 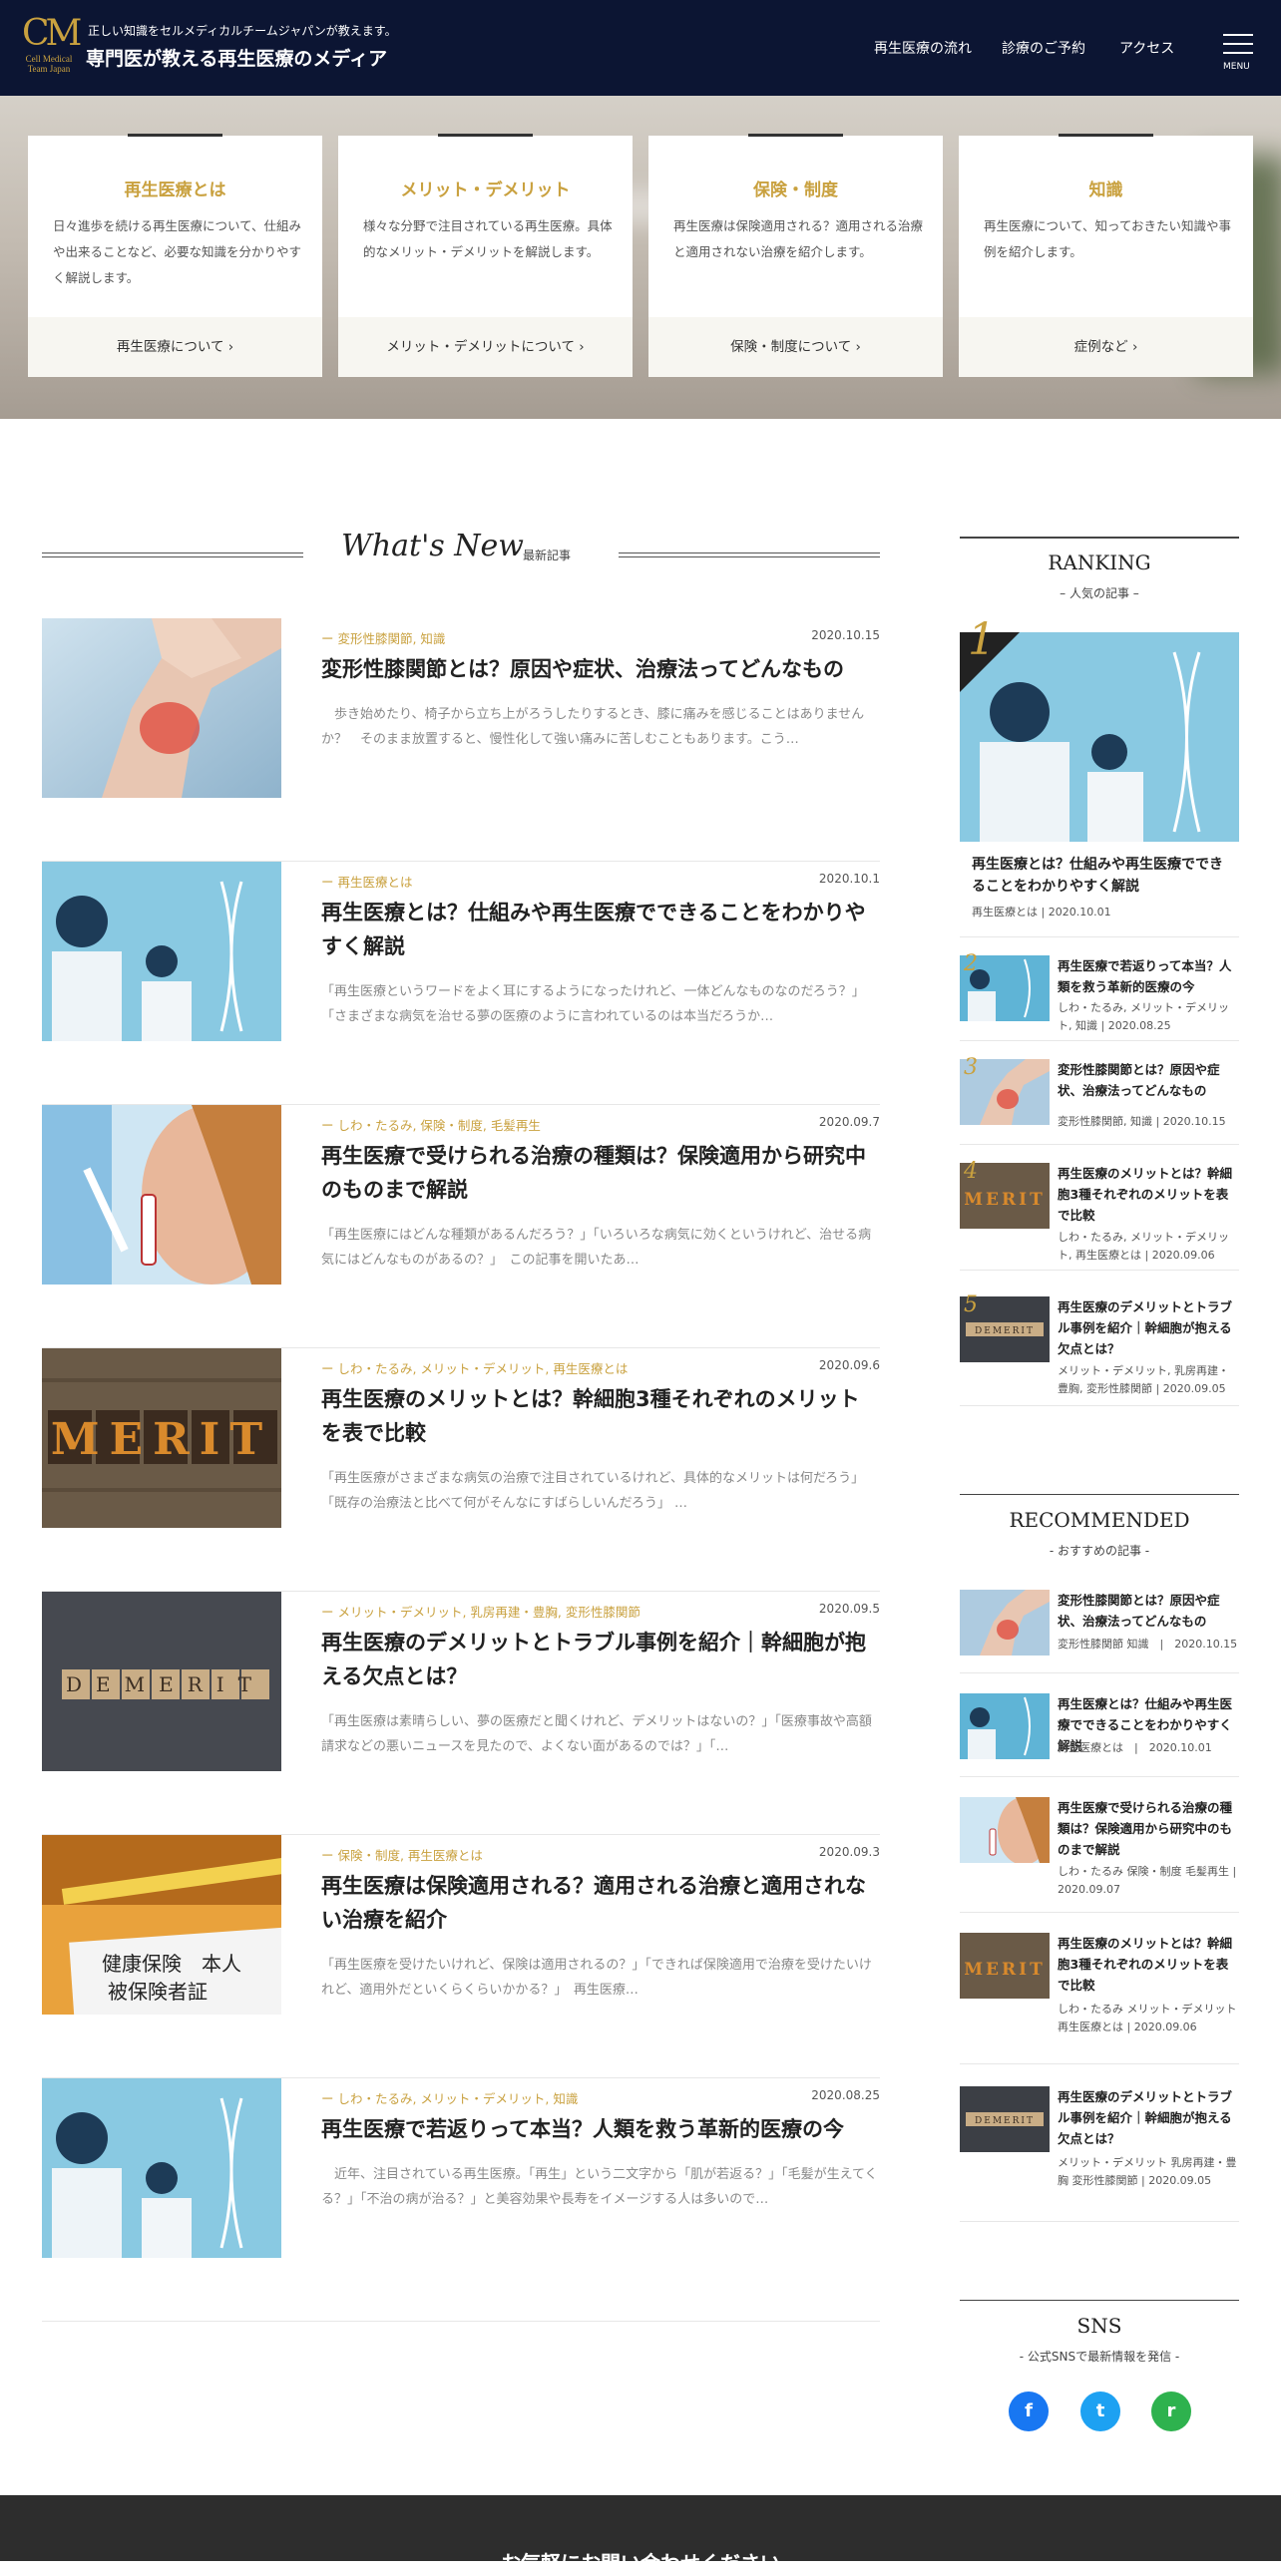 What do you see at coordinates (49, 59) in the screenshot?
I see `logo-sub-1: Cell Medical` at bounding box center [49, 59].